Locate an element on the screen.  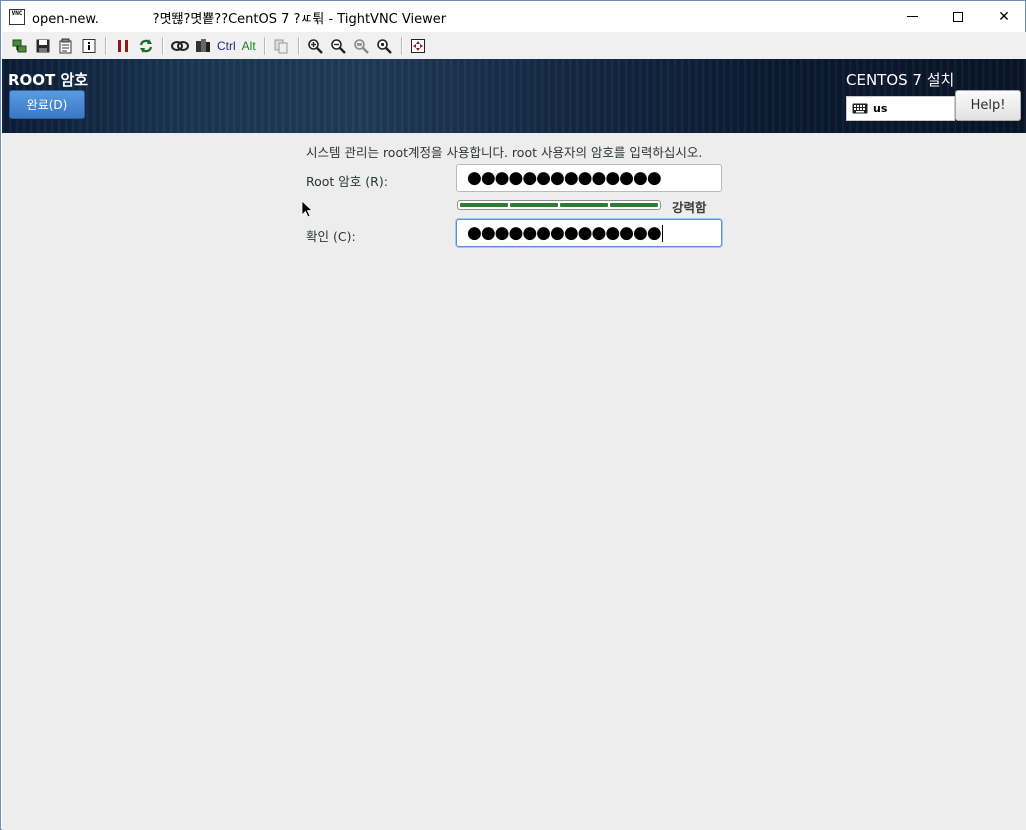
pause-icon is located at coordinates (122, 45).